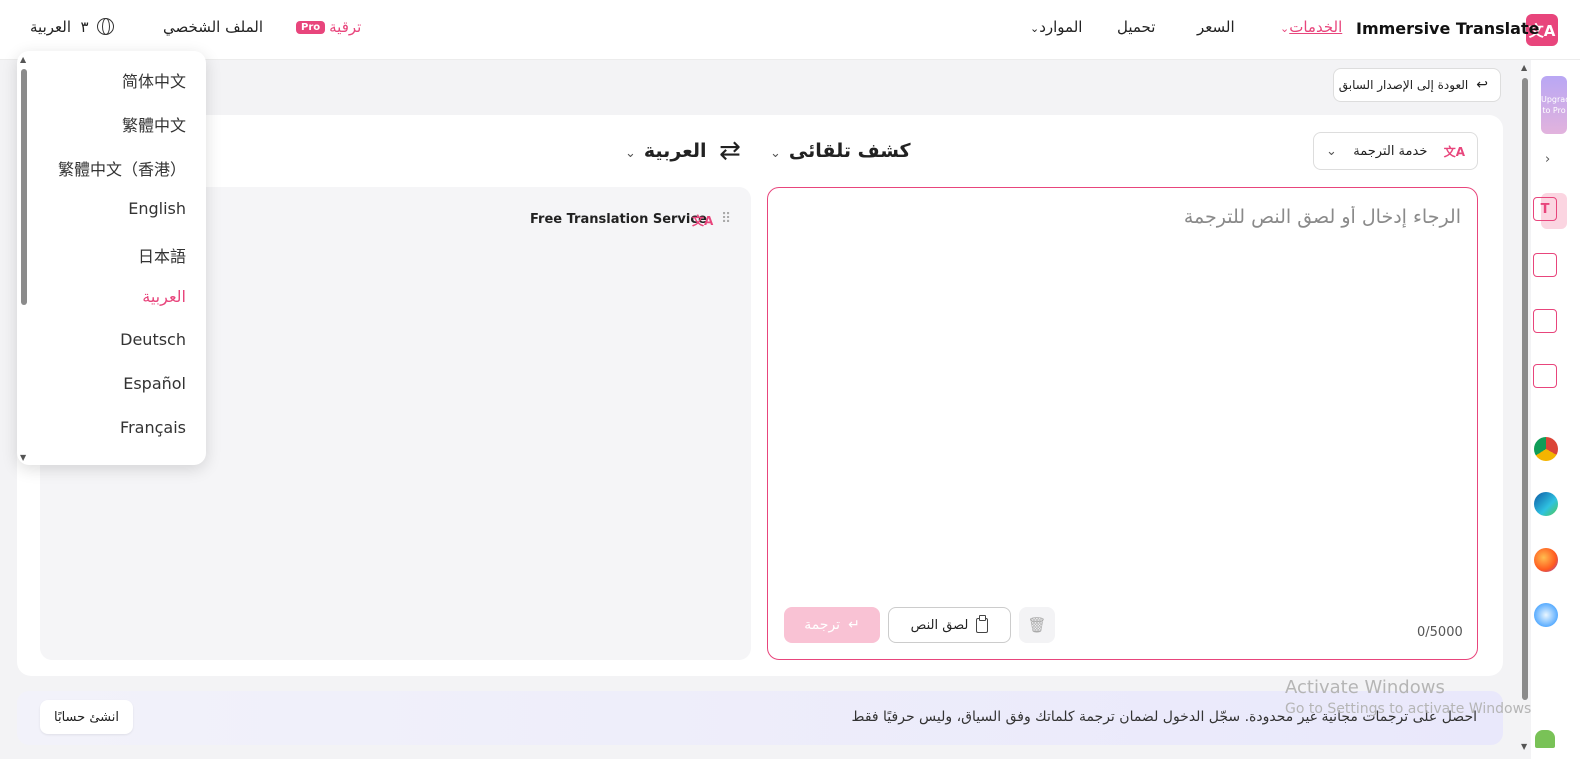 Image resolution: width=1580 pixels, height=759 pixels. Describe the element at coordinates (72, 27) in the screenshot. I see `language-switch: ٣ العربية` at that location.